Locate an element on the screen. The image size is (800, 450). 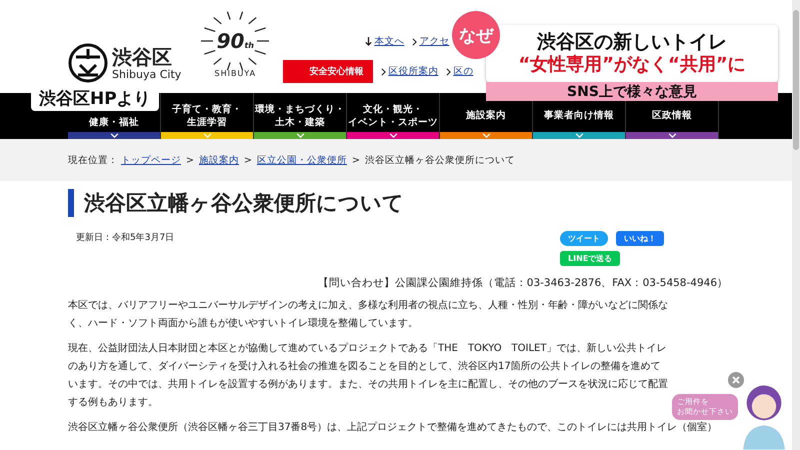
header-link: 区役所案内 is located at coordinates (413, 71).